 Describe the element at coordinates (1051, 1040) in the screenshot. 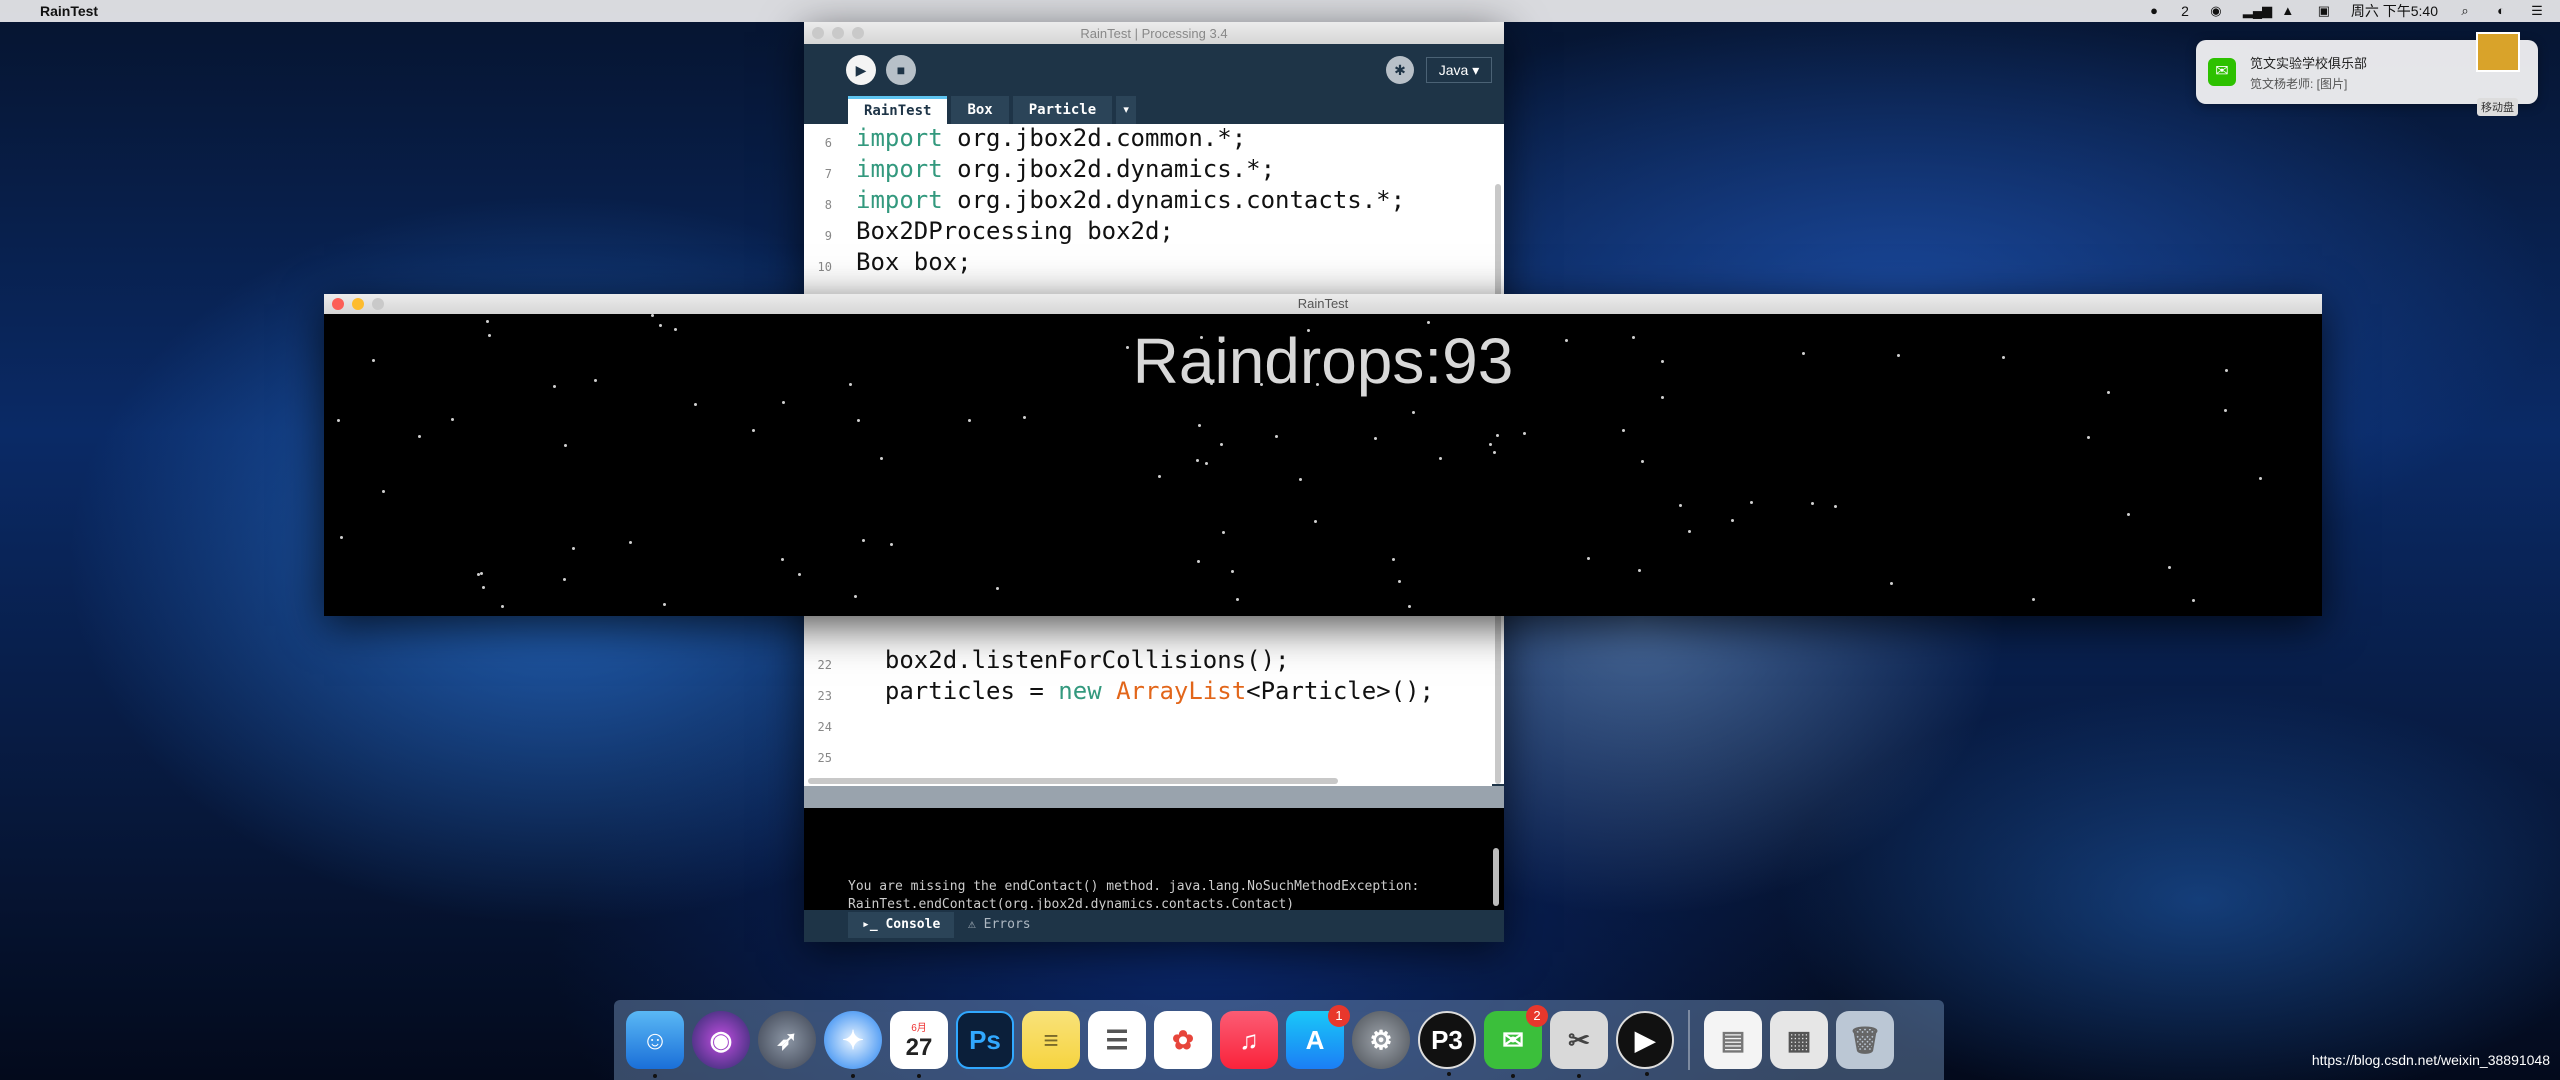

I see `notes-icon: ≡` at that location.